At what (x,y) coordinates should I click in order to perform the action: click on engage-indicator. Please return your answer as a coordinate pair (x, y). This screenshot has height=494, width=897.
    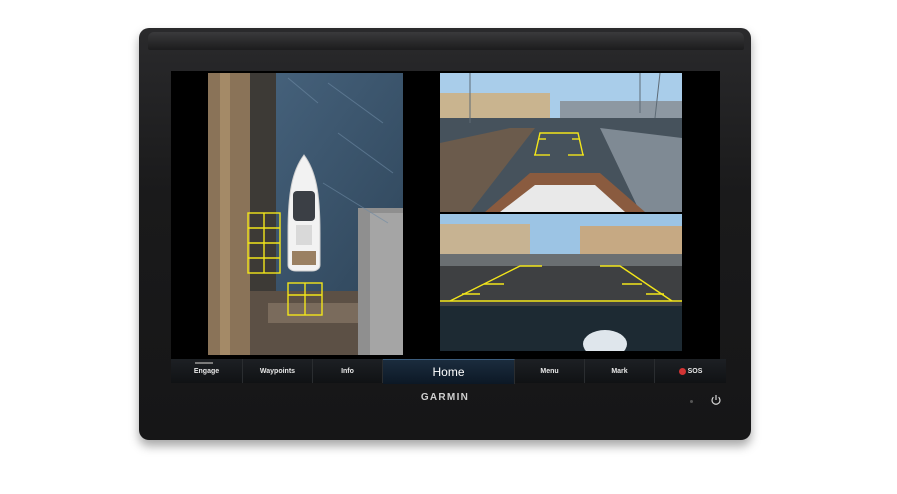
    Looking at the image, I should click on (204, 363).